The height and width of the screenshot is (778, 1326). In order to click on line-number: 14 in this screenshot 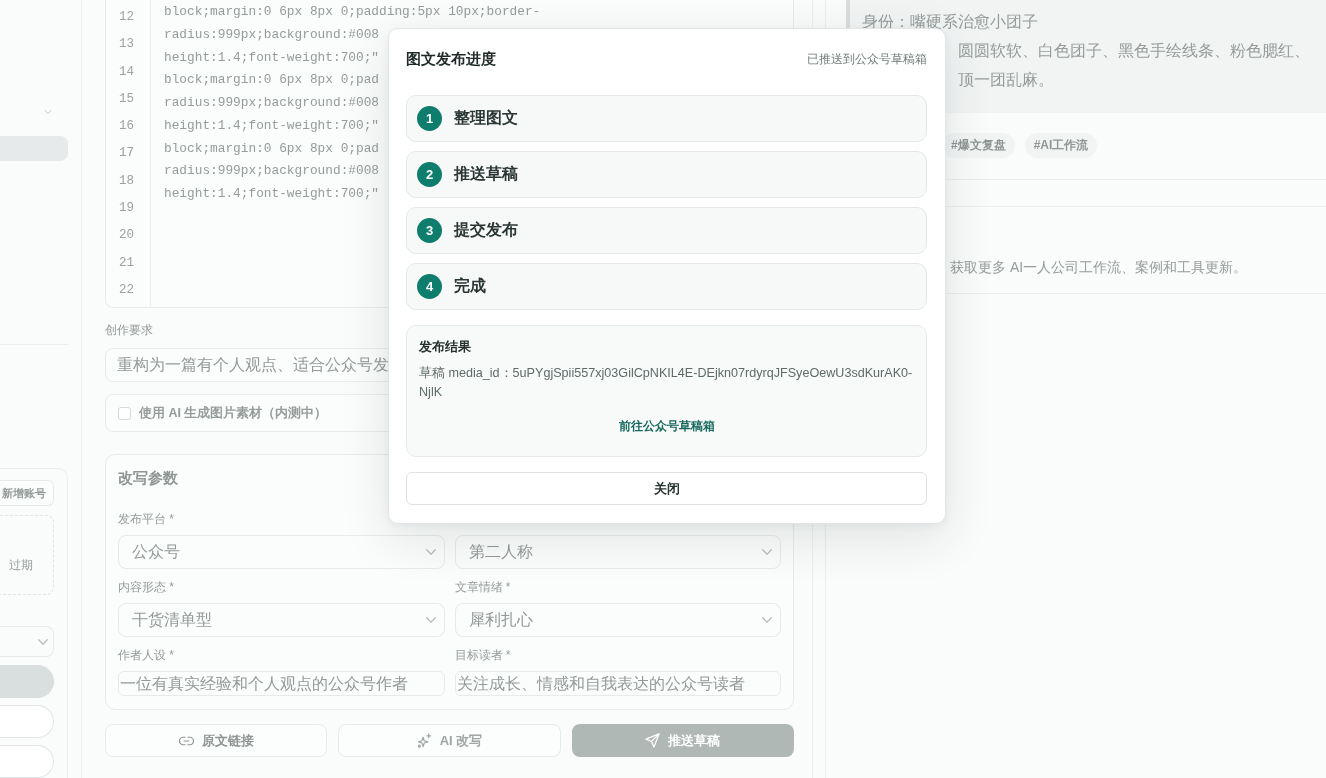, I will do `click(126, 72)`.